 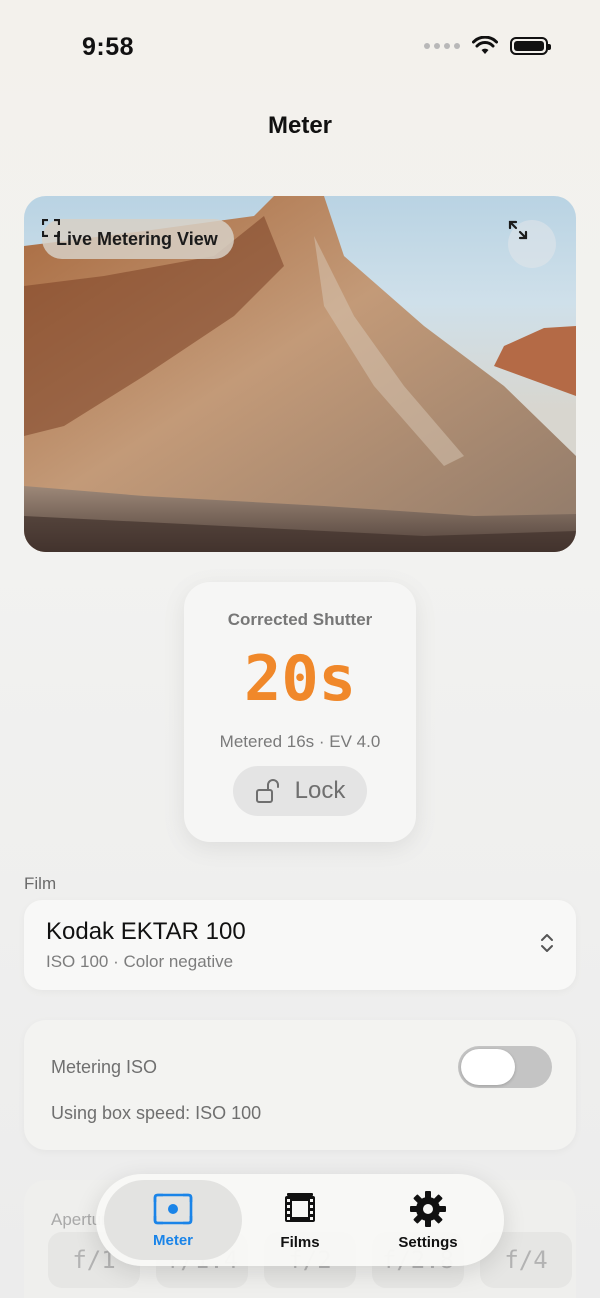 I want to click on film-name: Kodak EKTAR 100, so click(x=146, y=931).